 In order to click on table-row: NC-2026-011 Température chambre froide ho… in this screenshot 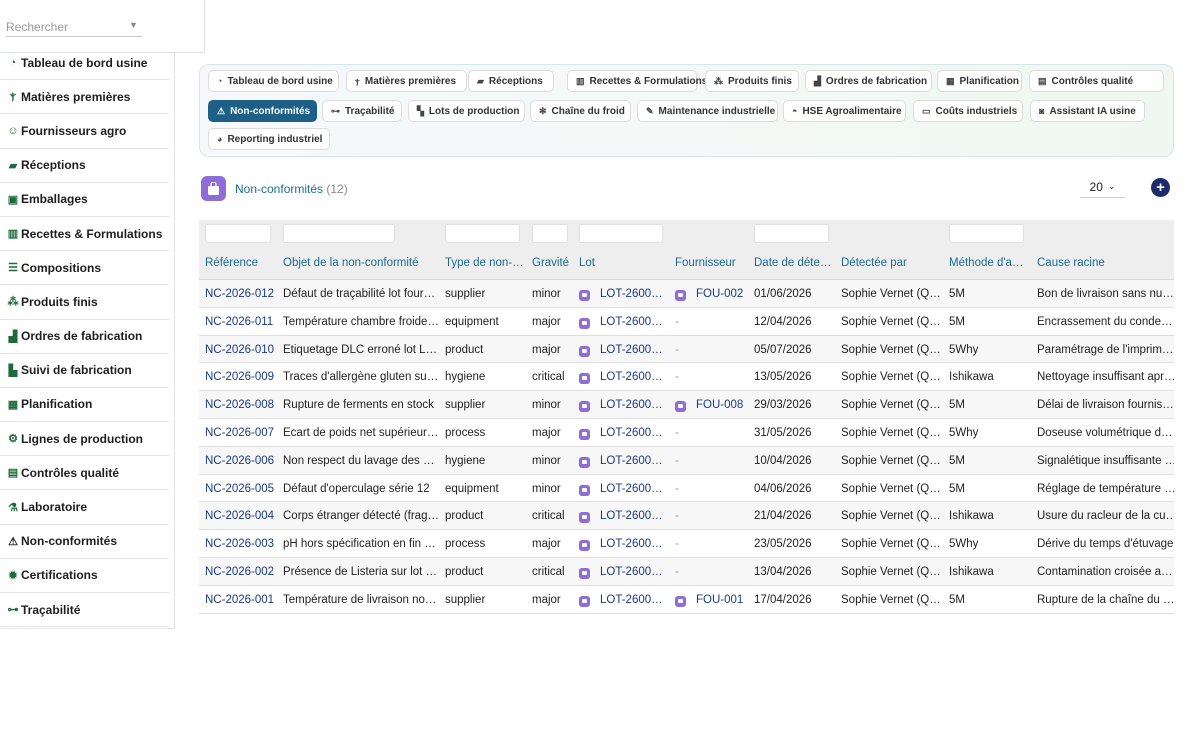, I will do `click(686, 322)`.